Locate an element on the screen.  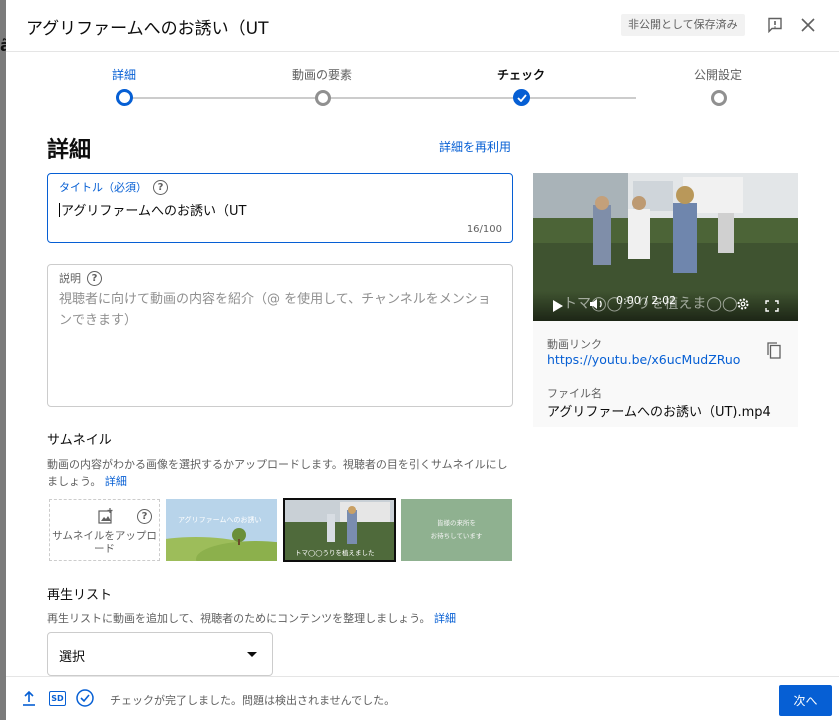
thumbnail-heading: サムネイル is located at coordinates (79, 440).